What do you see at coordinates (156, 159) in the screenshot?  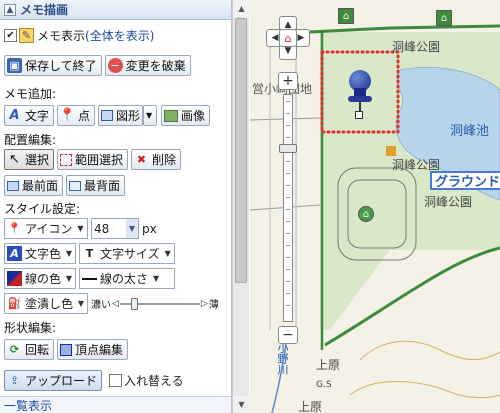 I see `delete-button: ✖ 削除` at bounding box center [156, 159].